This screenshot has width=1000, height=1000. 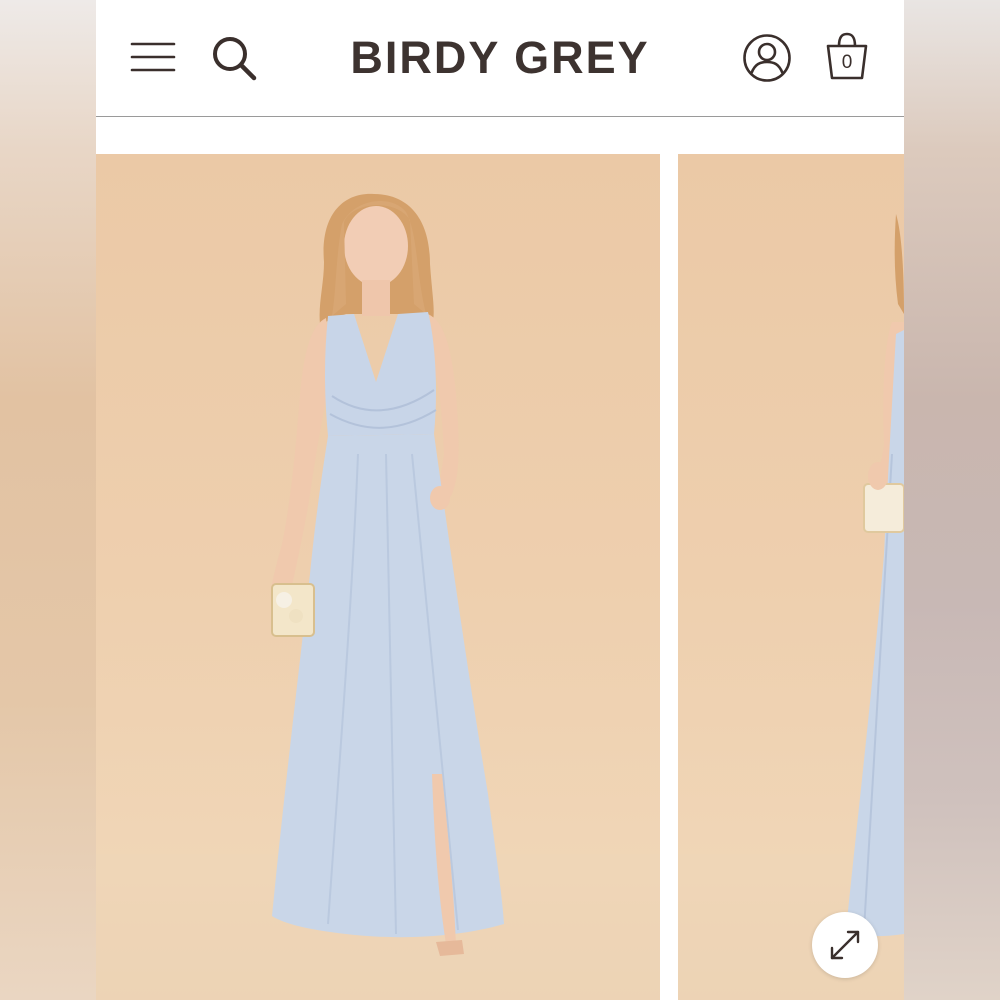 I want to click on header-divider, so click(x=500, y=116).